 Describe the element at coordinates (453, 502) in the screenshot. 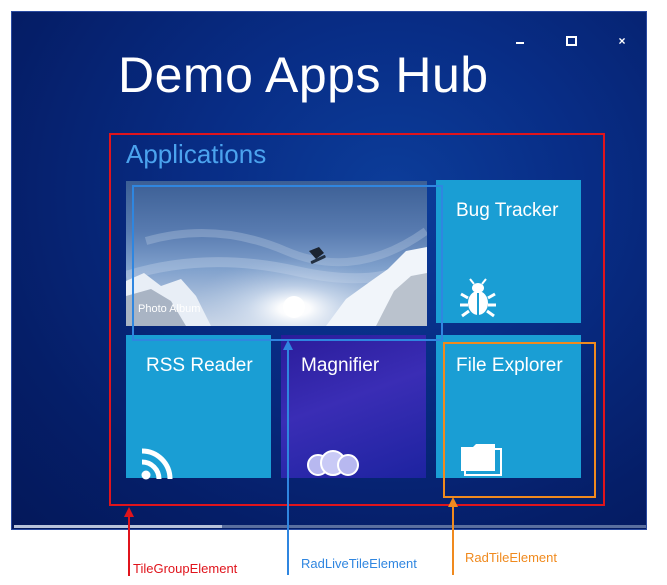

I see `rad-tile-arrowhead` at that location.